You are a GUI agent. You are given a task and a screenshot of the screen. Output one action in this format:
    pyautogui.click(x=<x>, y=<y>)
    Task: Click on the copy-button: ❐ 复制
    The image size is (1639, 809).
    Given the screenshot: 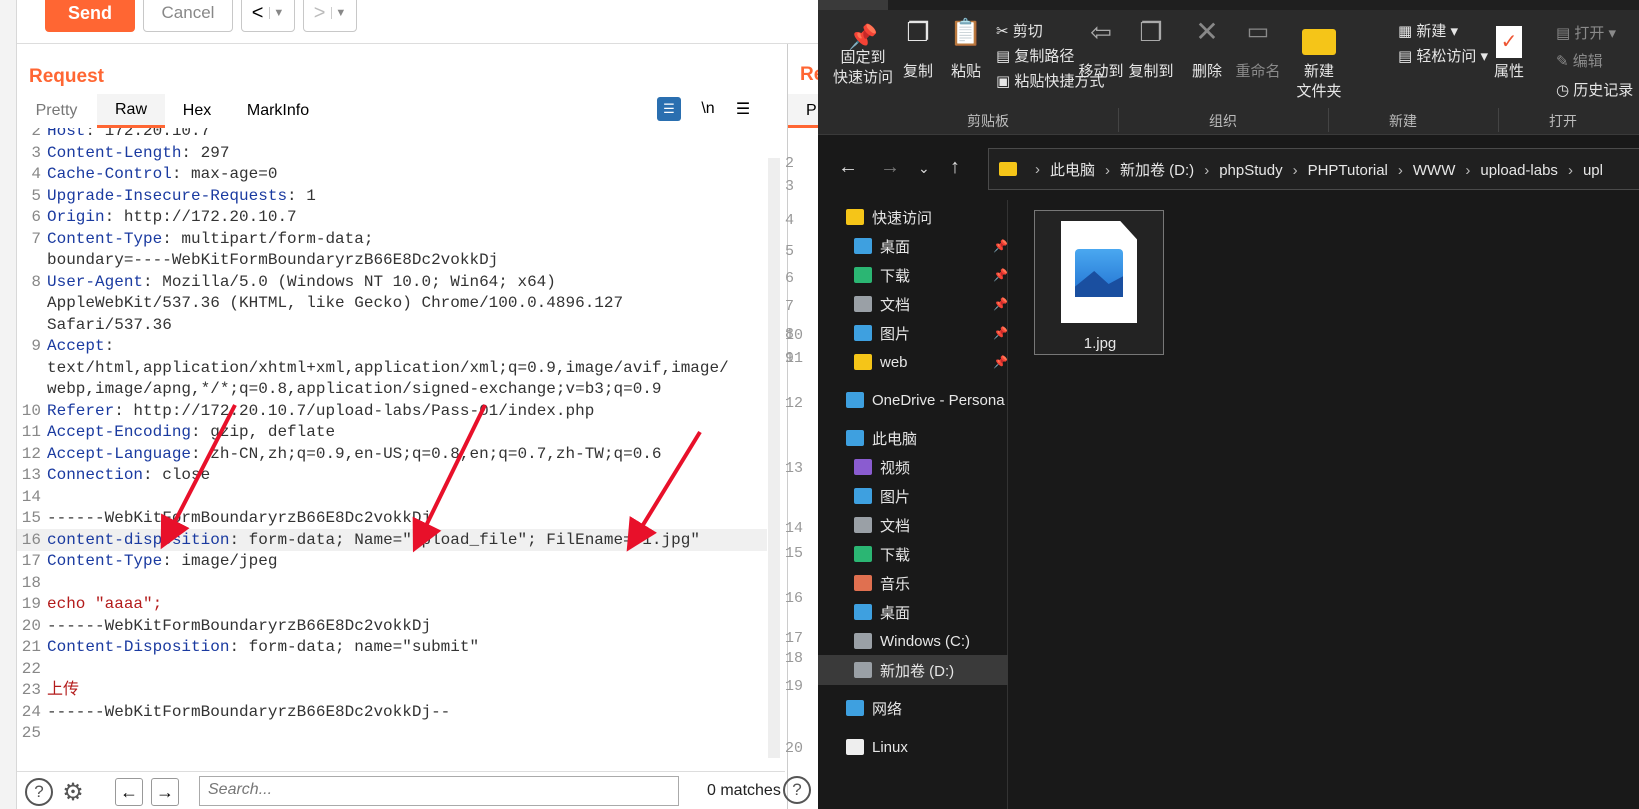 What is the action you would take?
    pyautogui.click(x=918, y=50)
    